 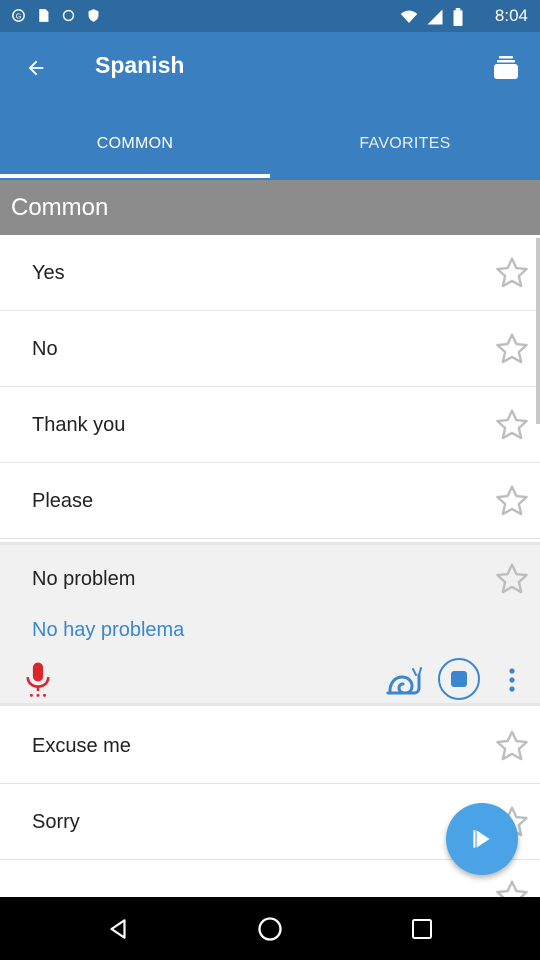 I want to click on flashcards-button, so click(x=506, y=68).